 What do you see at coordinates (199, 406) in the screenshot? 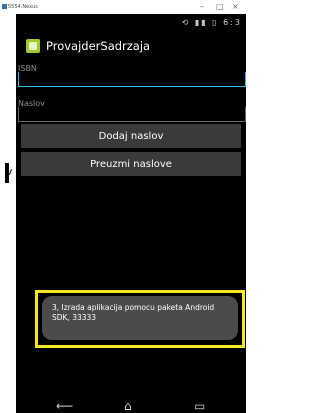
I see `recent-apps-icon: ▭` at bounding box center [199, 406].